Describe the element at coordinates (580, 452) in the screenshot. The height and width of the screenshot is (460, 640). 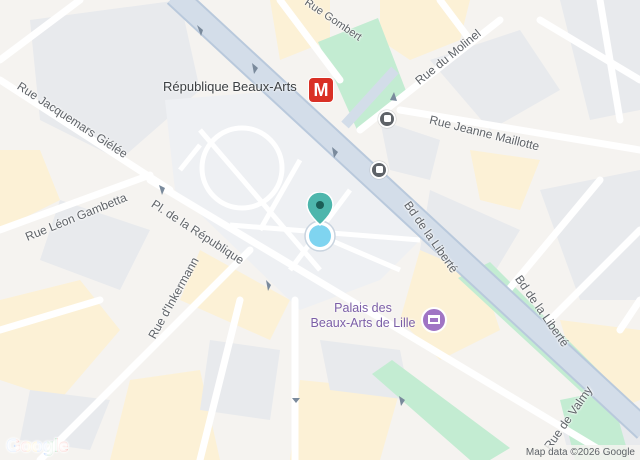
I see `map-attribution: Map data ©2026 Google` at that location.